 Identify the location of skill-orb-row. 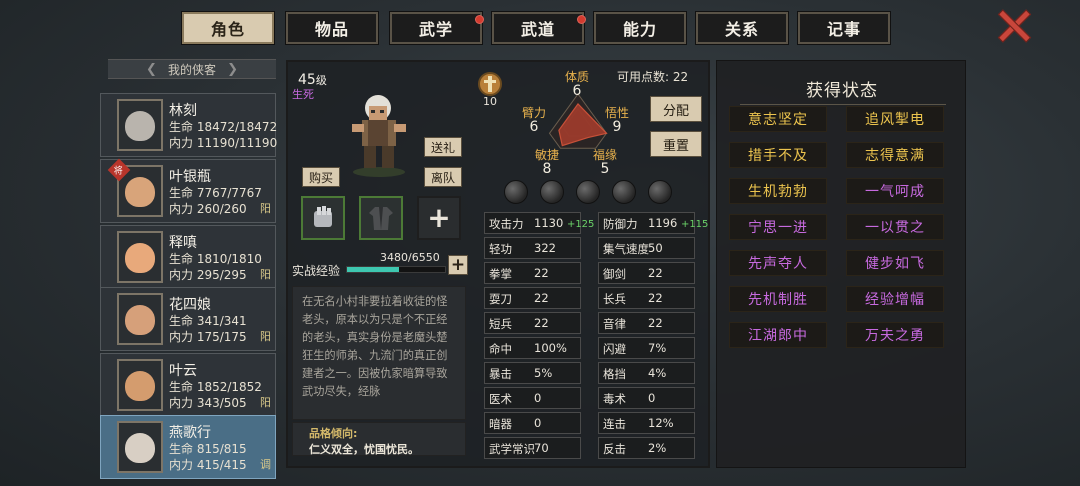
(590, 192).